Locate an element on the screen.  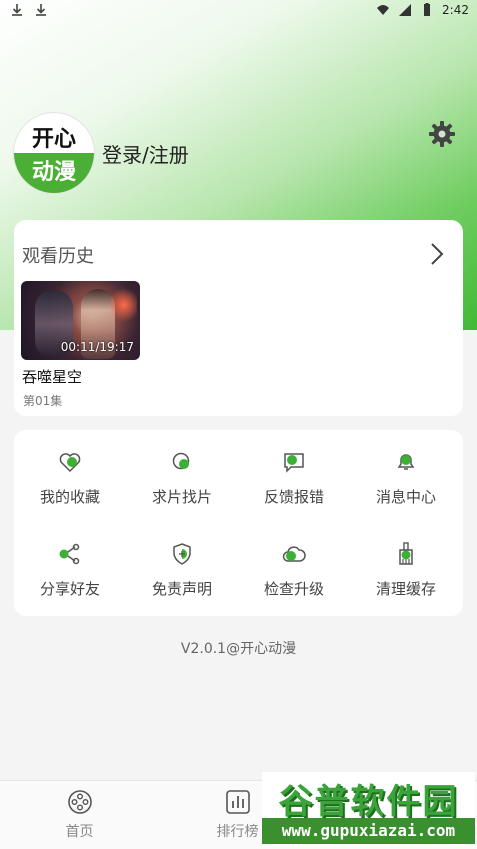
tab-label: 首页 is located at coordinates (79, 832).